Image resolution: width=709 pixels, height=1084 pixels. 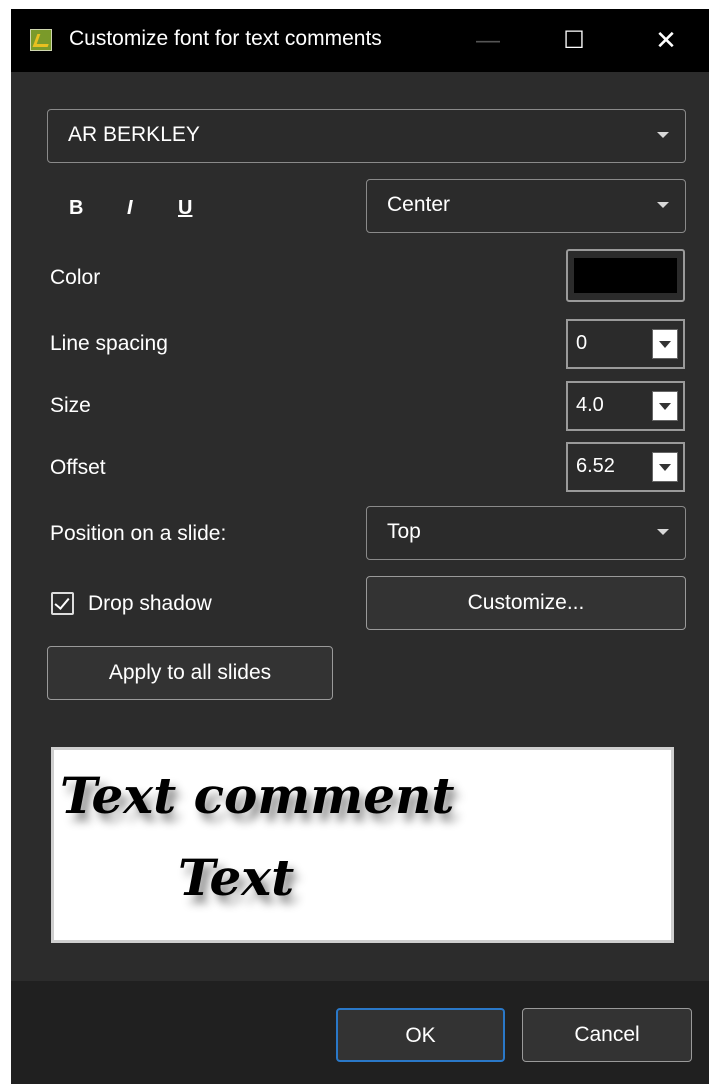 What do you see at coordinates (134, 134) in the screenshot?
I see `font-select-value: AR BERKLEY` at bounding box center [134, 134].